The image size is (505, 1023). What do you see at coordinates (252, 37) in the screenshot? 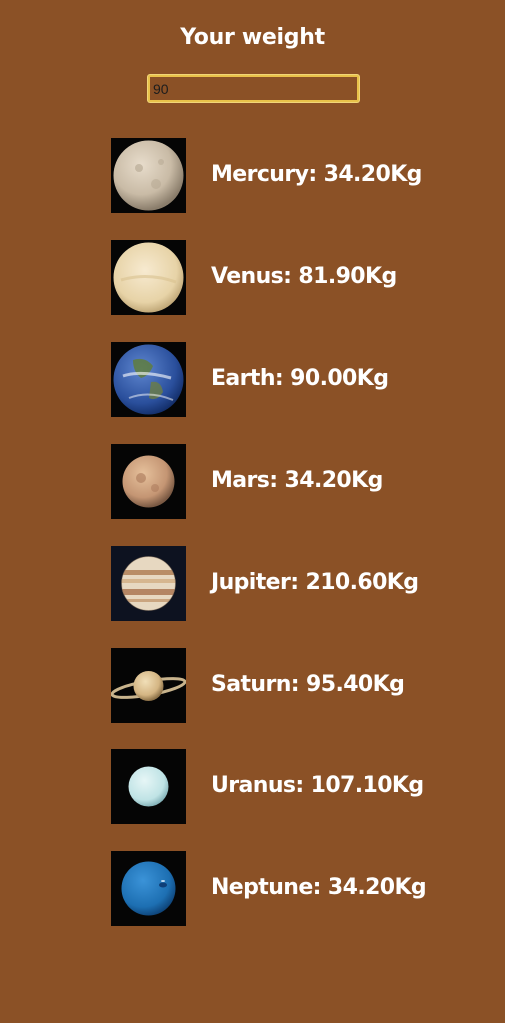
I see `page-title: Your weight` at bounding box center [252, 37].